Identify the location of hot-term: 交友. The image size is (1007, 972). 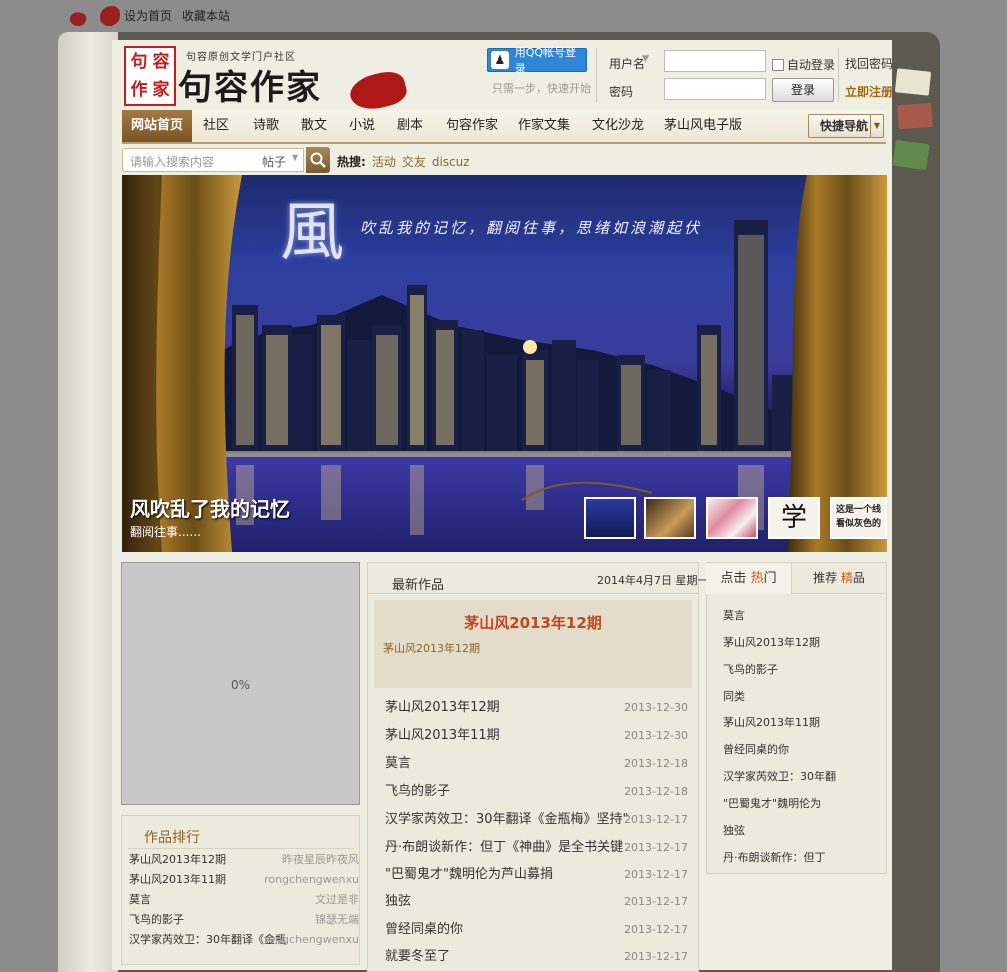
(414, 162).